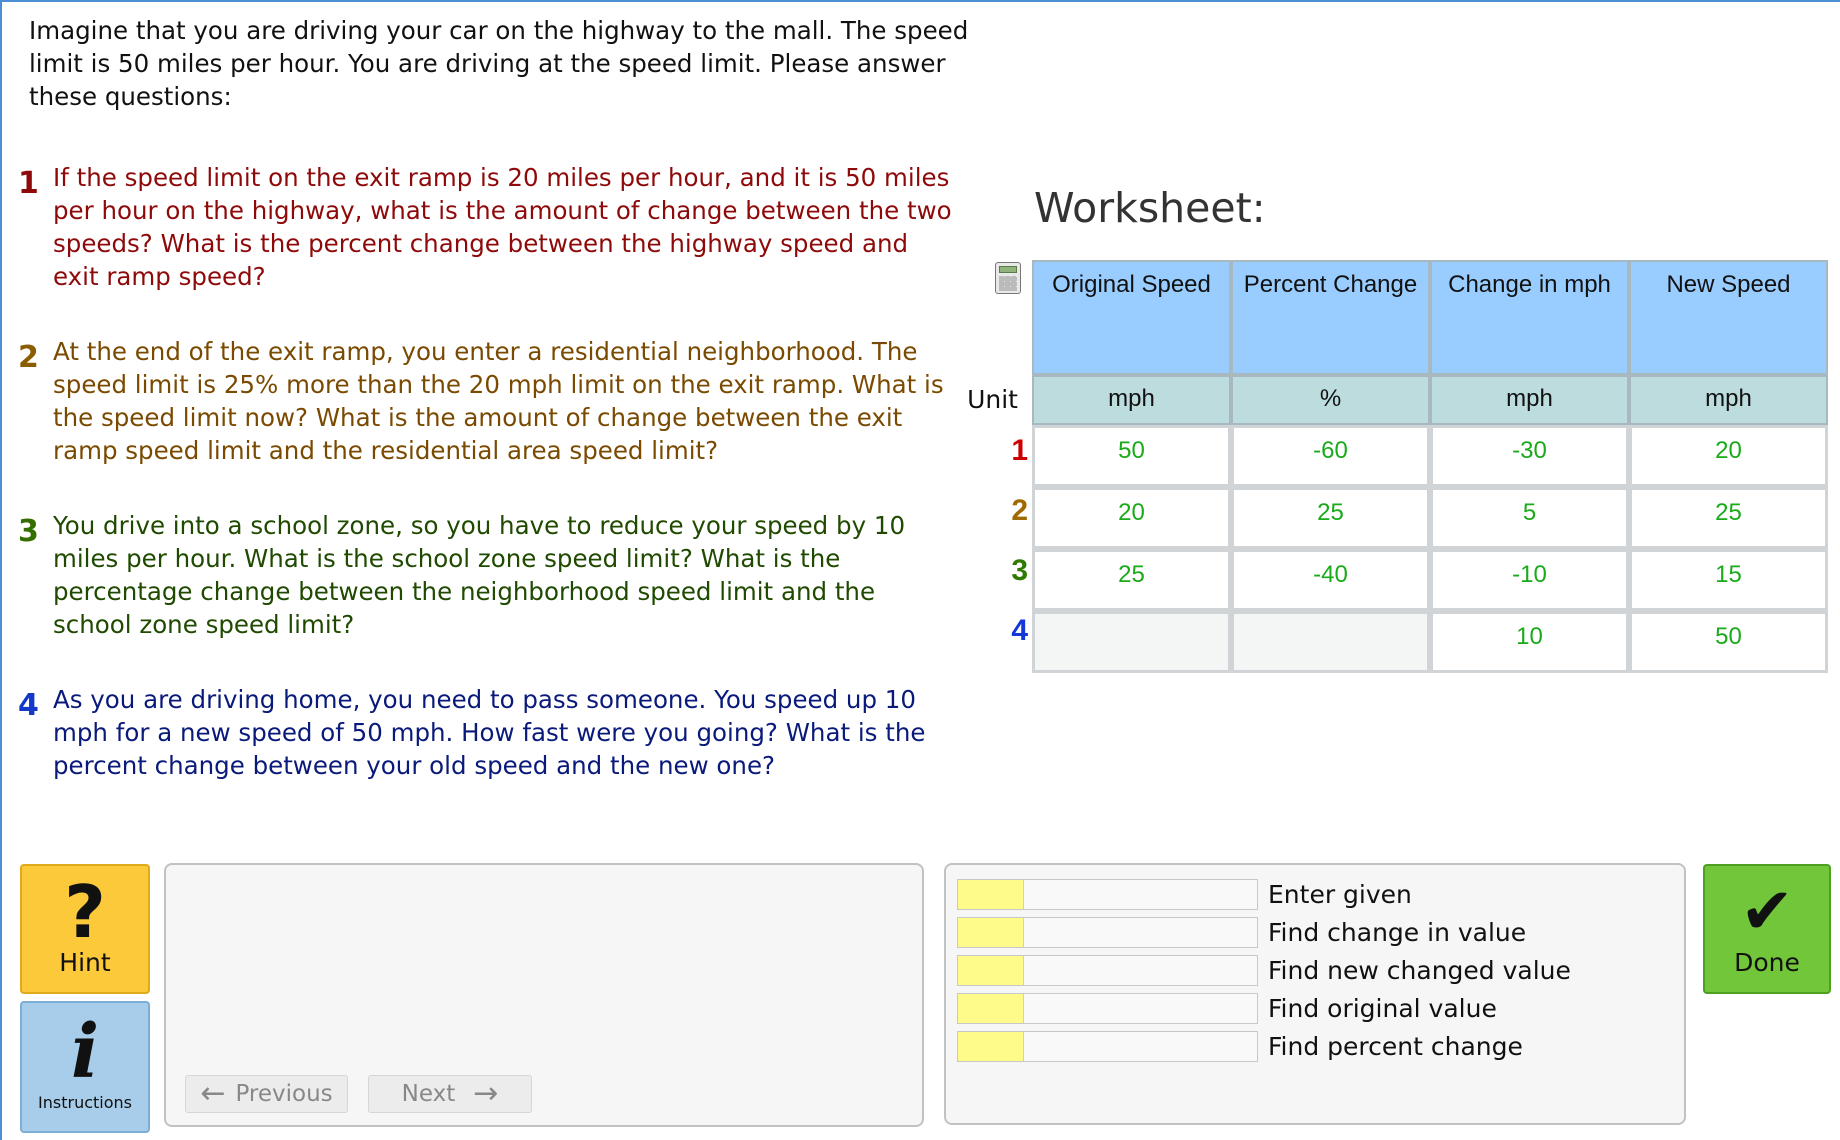  I want to click on table-row: 20 25 5 25, so click(1430, 518).